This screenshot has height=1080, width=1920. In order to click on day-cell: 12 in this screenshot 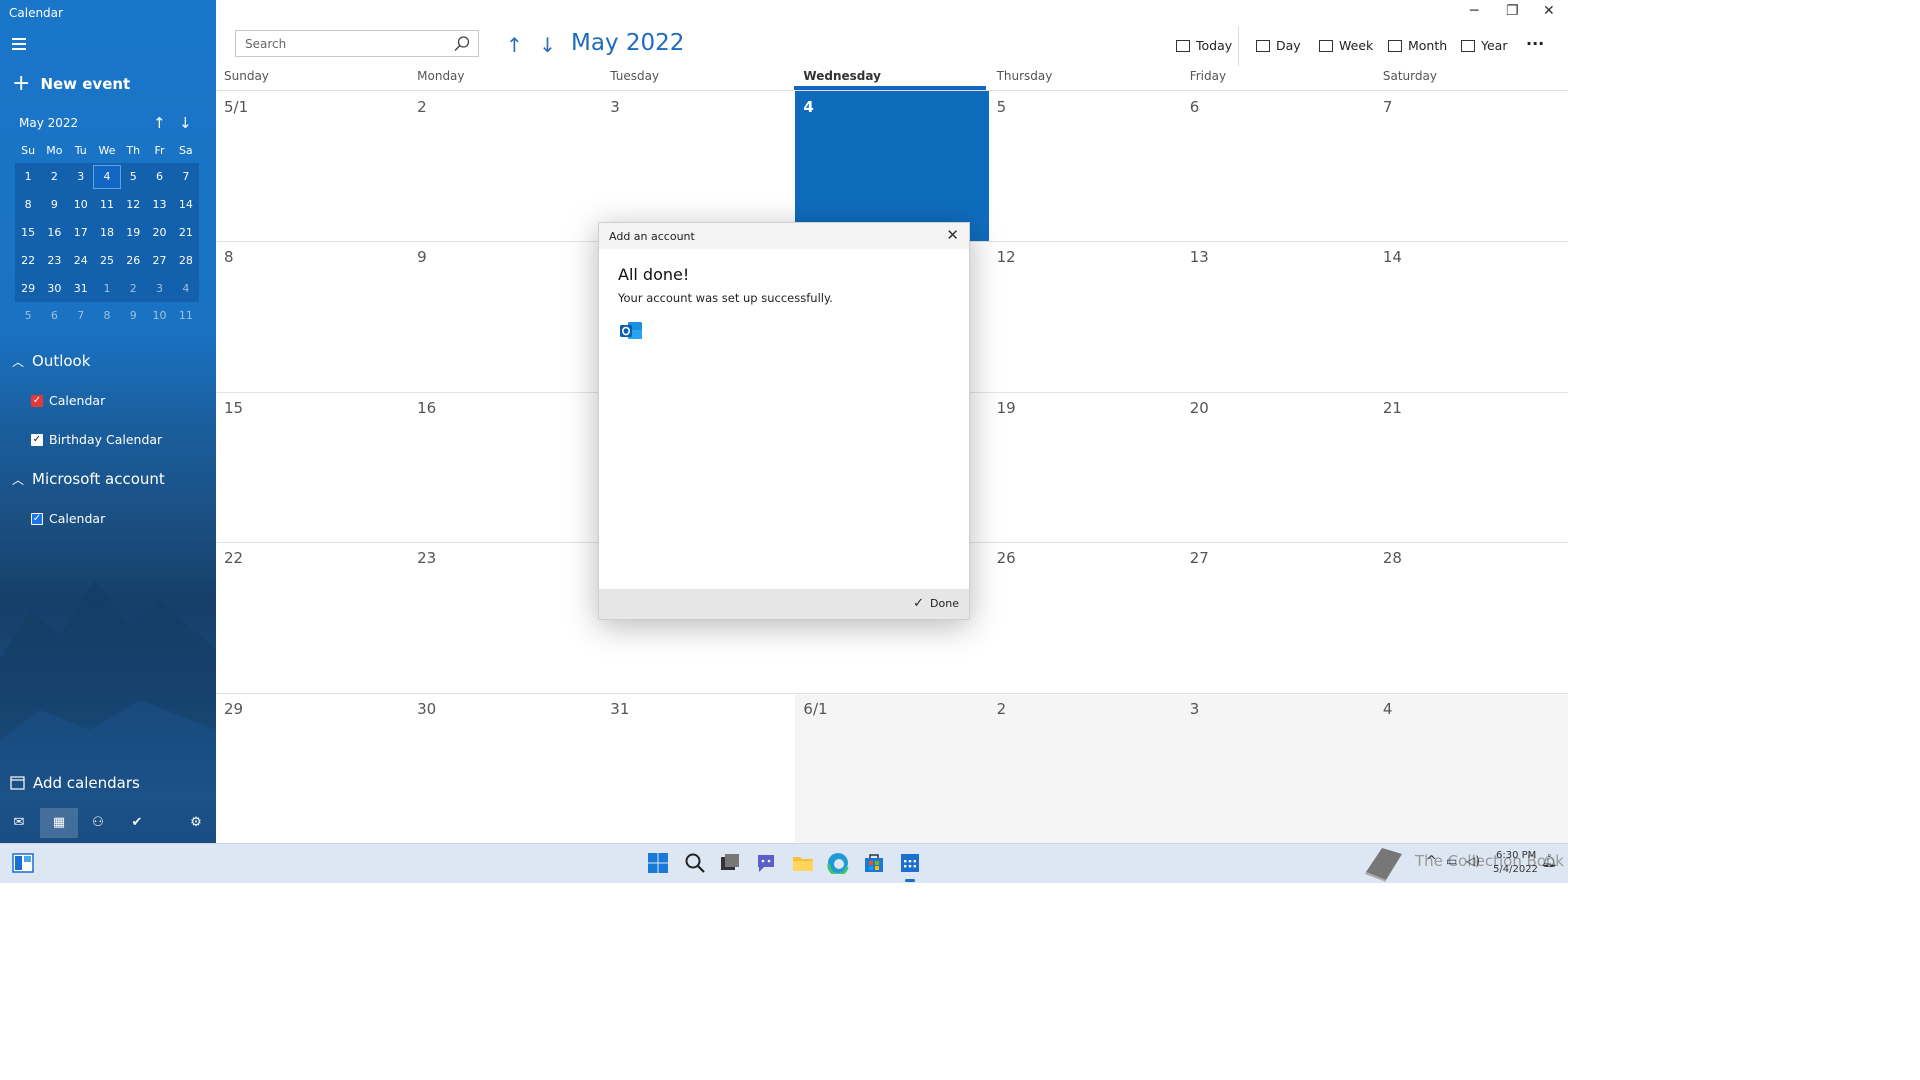, I will do `click(1085, 316)`.